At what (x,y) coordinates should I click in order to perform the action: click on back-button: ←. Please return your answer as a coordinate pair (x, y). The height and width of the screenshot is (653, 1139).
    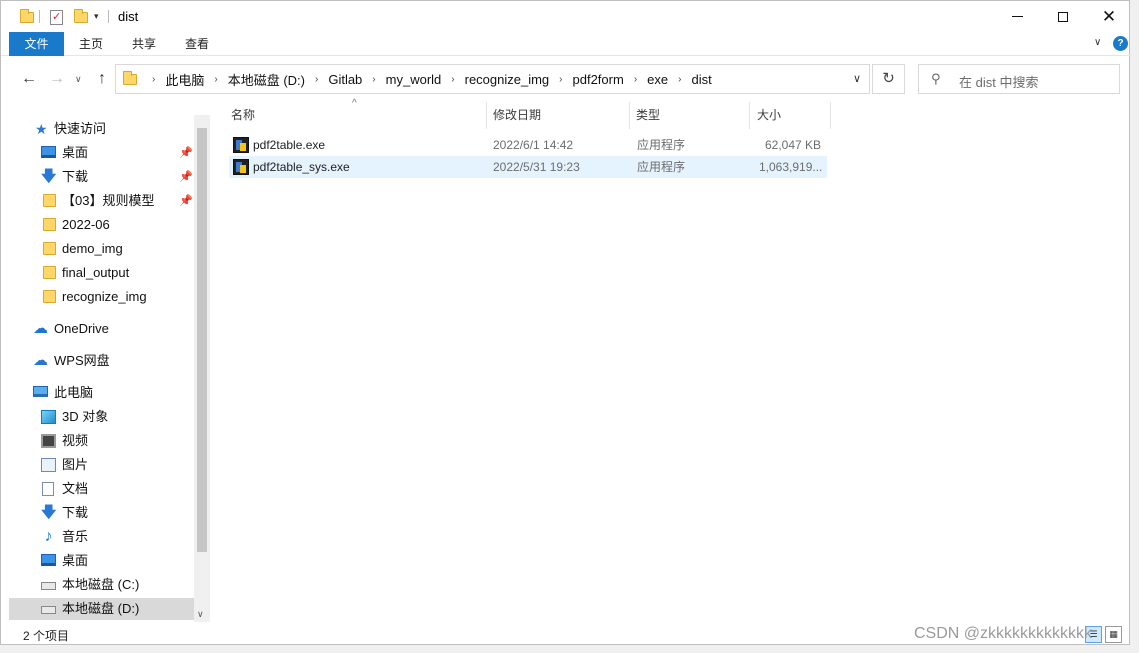
    Looking at the image, I should click on (29, 79).